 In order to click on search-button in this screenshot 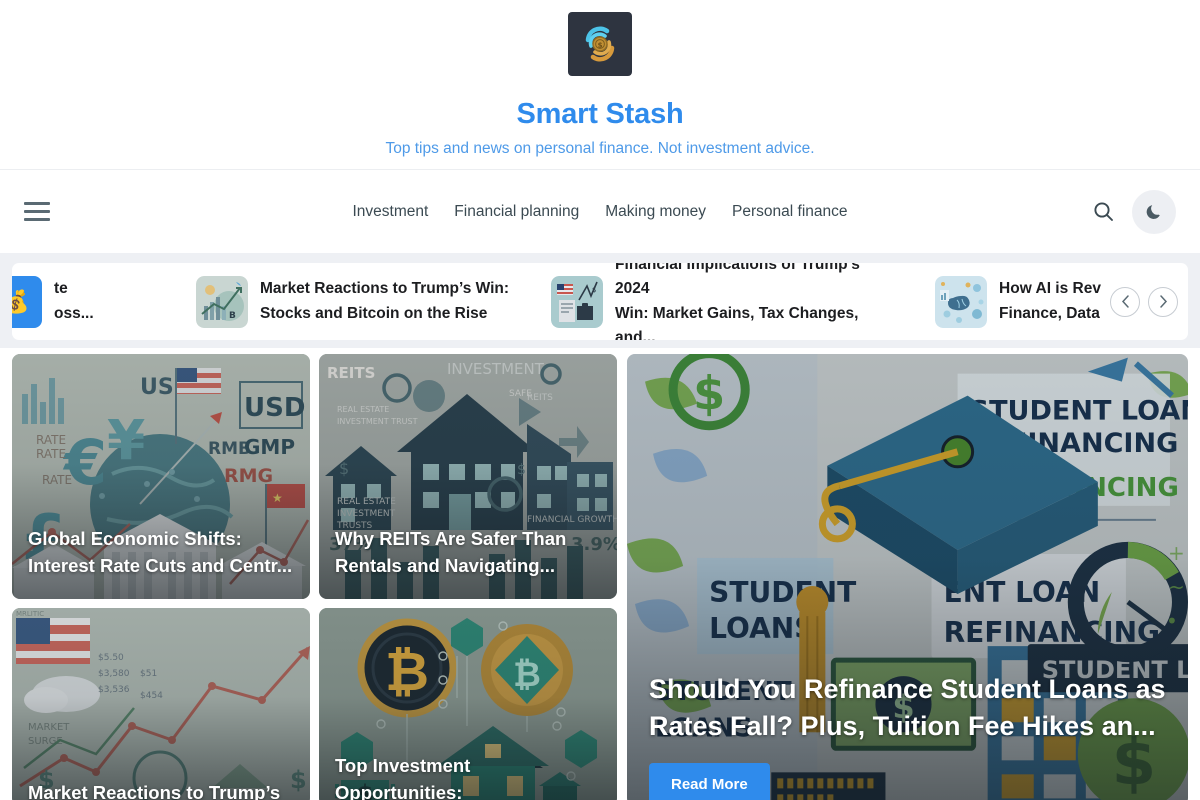, I will do `click(1103, 212)`.